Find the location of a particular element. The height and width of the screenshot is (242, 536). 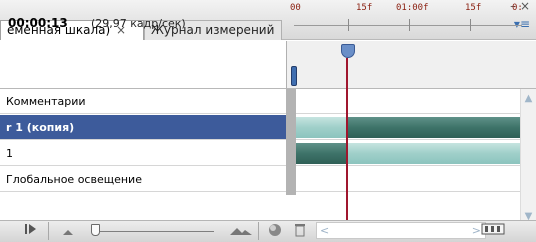

trash-icon is located at coordinates (300, 231).